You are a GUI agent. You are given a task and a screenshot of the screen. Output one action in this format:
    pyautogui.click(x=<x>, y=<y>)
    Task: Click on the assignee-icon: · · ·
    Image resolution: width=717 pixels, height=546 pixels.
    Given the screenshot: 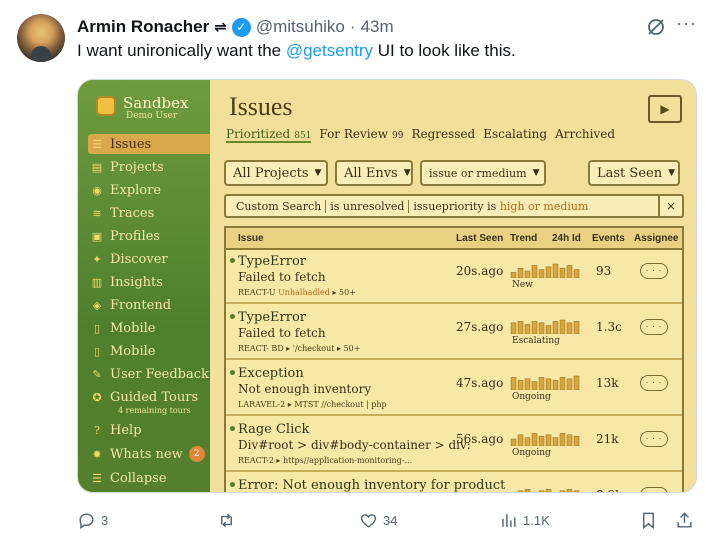 What is the action you would take?
    pyautogui.click(x=654, y=489)
    